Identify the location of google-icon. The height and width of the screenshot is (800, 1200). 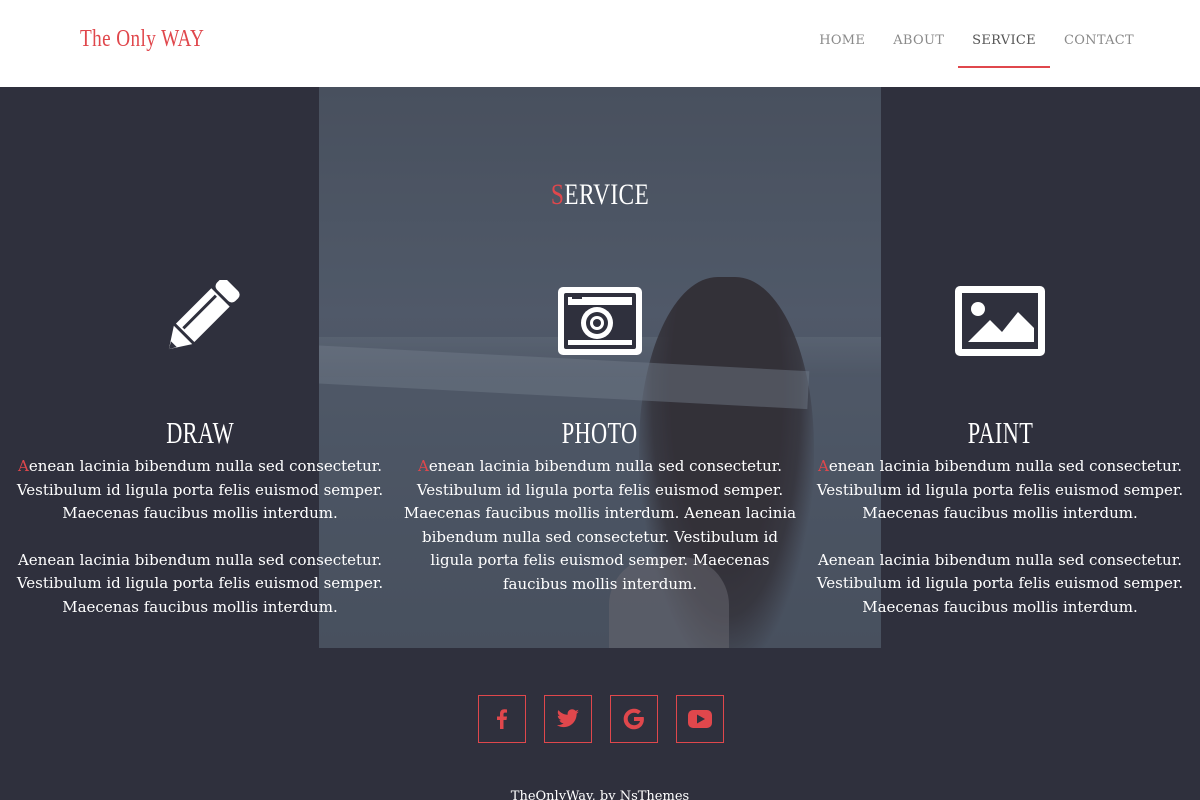
(633, 719).